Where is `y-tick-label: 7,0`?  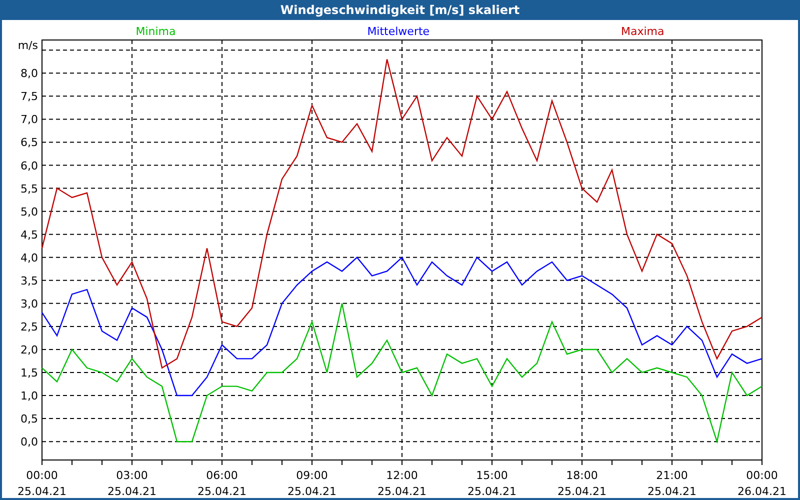
y-tick-label: 7,0 is located at coordinates (29, 119).